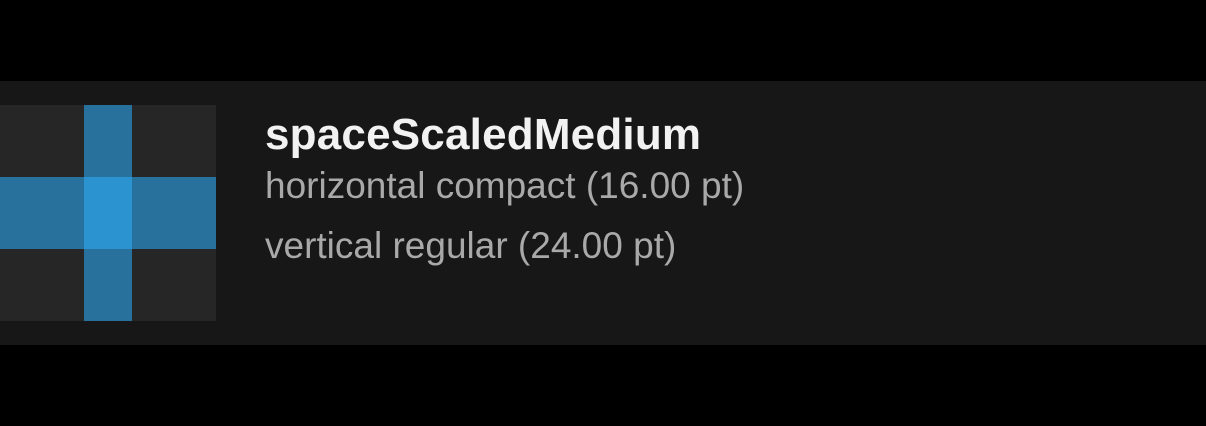 The image size is (1206, 426). Describe the element at coordinates (174, 213) in the screenshot. I see `preview-horizontal-spacing-right` at that location.